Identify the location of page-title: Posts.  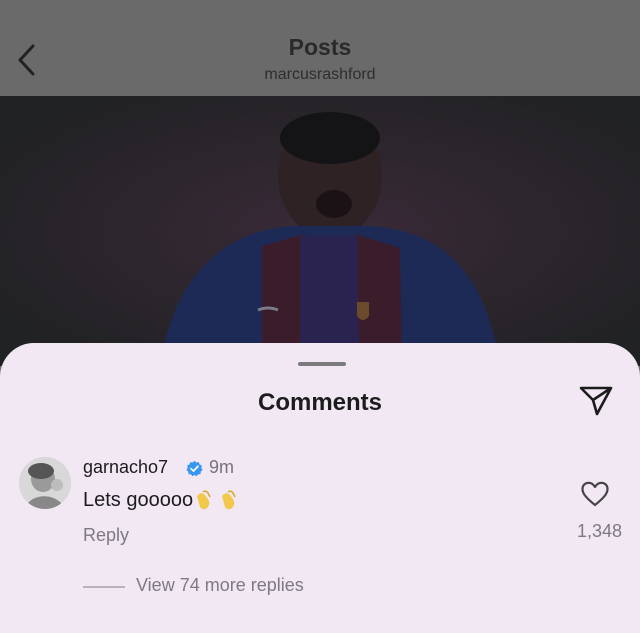
(320, 47).